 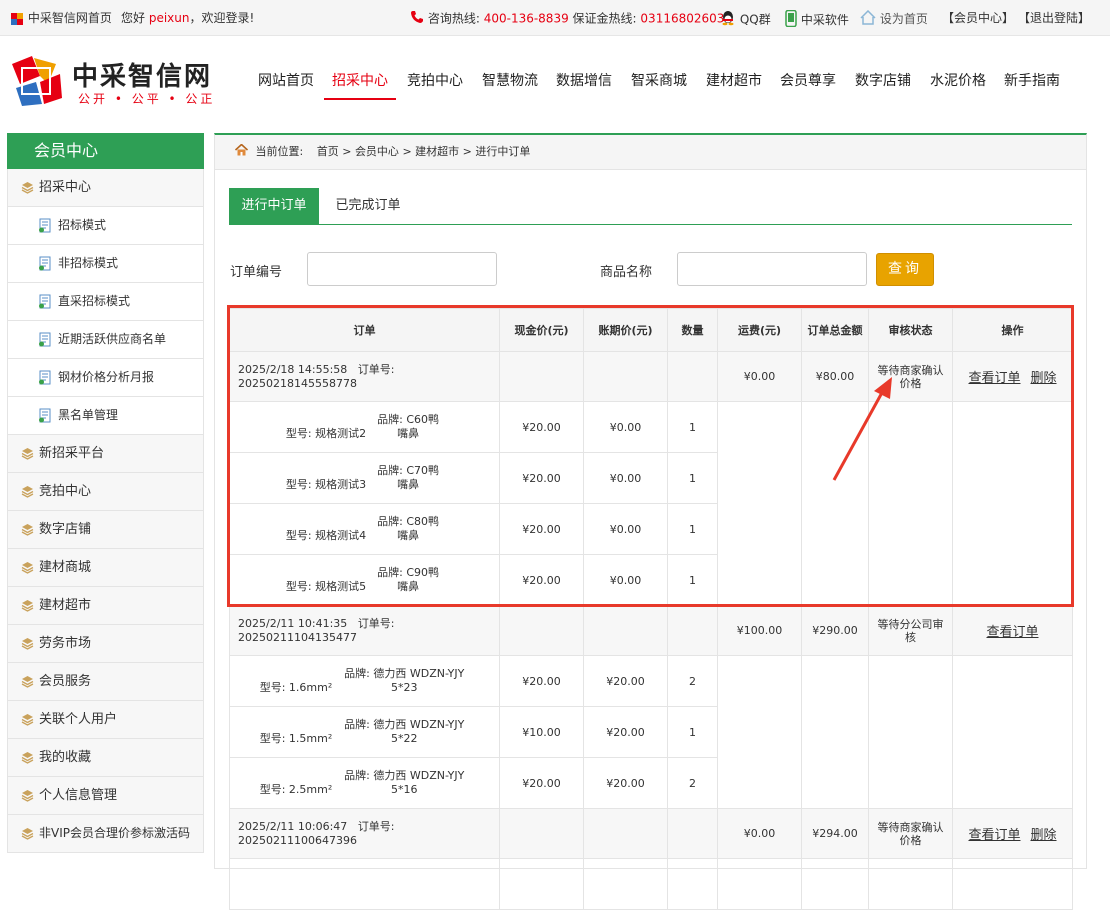 What do you see at coordinates (368, 206) in the screenshot?
I see `tab-completed: 已完成订单` at bounding box center [368, 206].